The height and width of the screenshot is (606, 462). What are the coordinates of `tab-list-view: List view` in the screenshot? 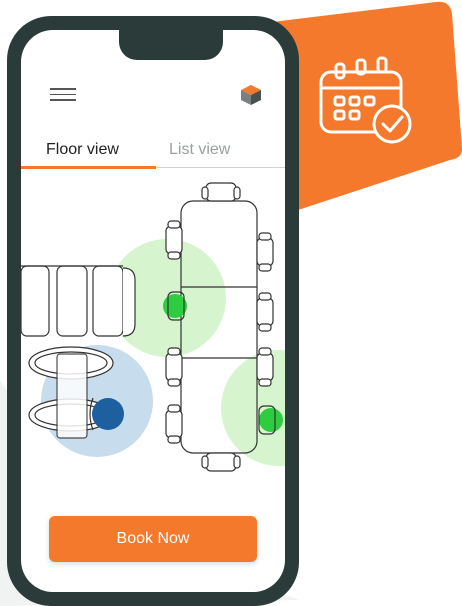 It's located at (199, 150).